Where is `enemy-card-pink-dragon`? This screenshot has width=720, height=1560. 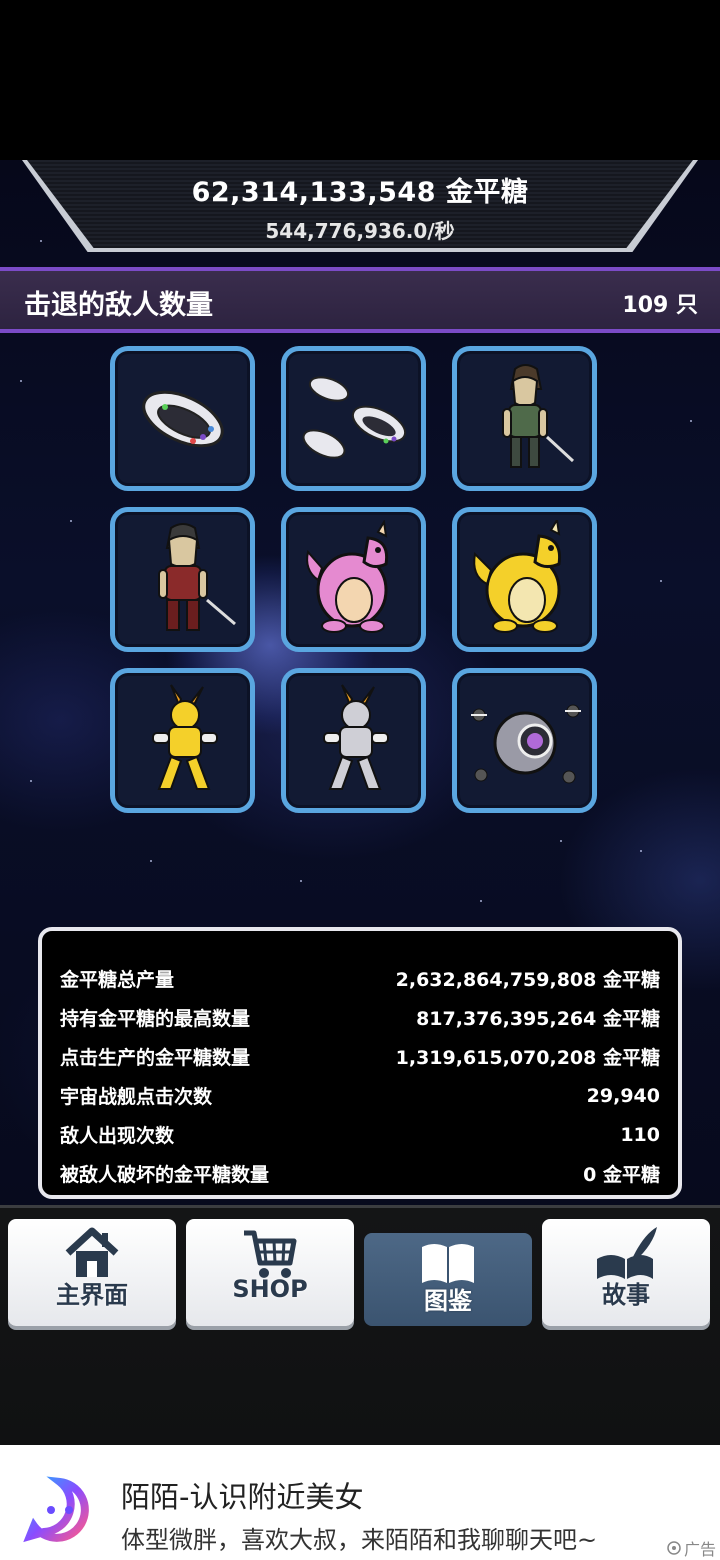
enemy-card-pink-dragon is located at coordinates (353, 579).